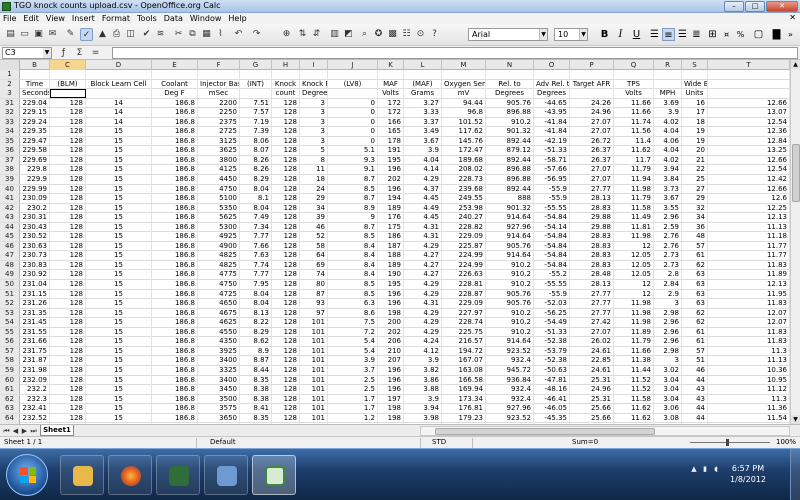 The width and height of the screenshot is (800, 500). What do you see at coordinates (353, 409) in the screenshot?
I see `cell-j: 1.7` at bounding box center [353, 409].